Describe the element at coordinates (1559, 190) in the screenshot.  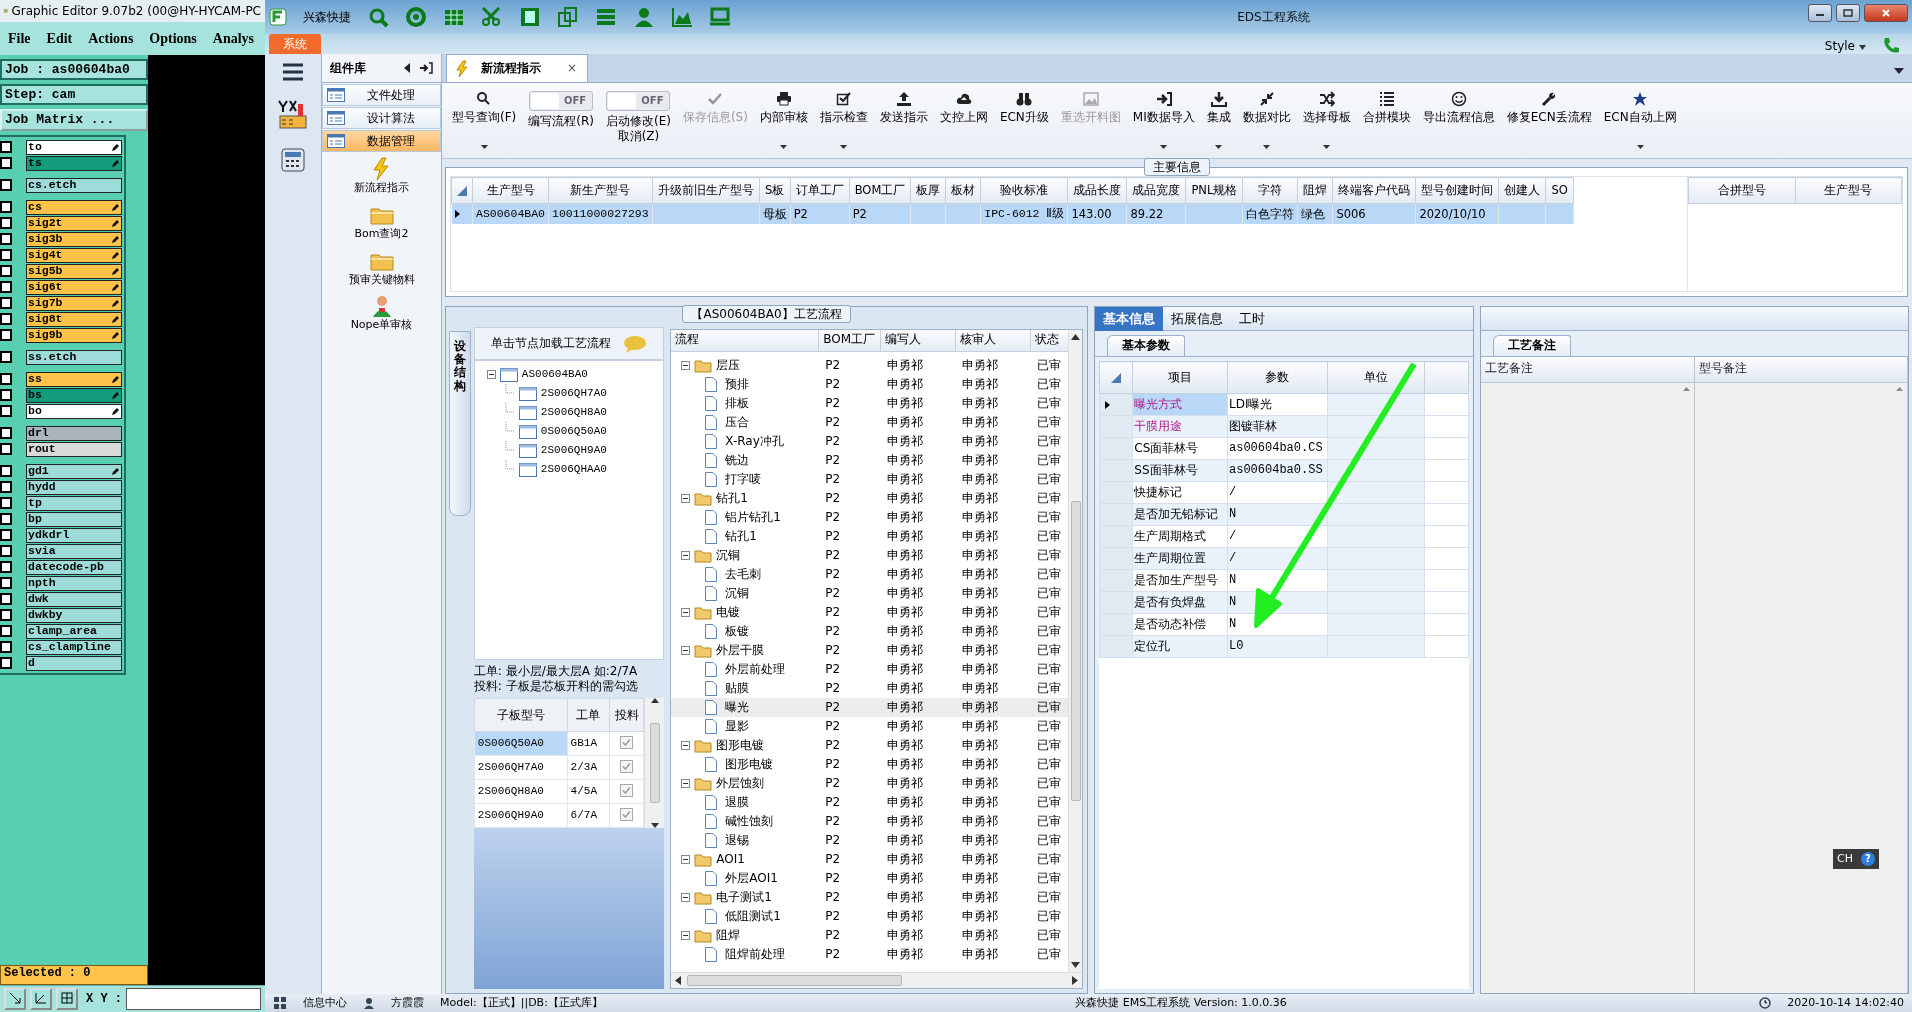
I see `column-header: SO` at that location.